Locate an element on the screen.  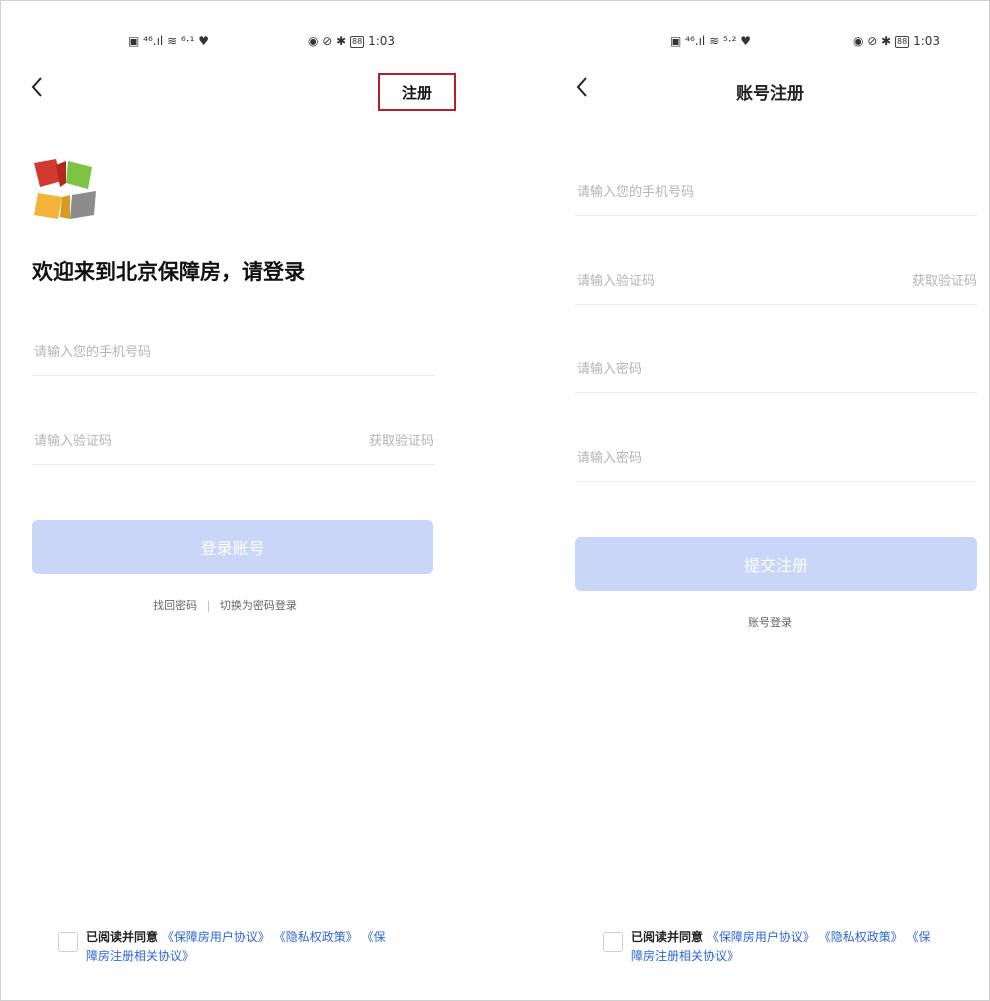
recover-password-link: 找回密码 is located at coordinates (175, 605).